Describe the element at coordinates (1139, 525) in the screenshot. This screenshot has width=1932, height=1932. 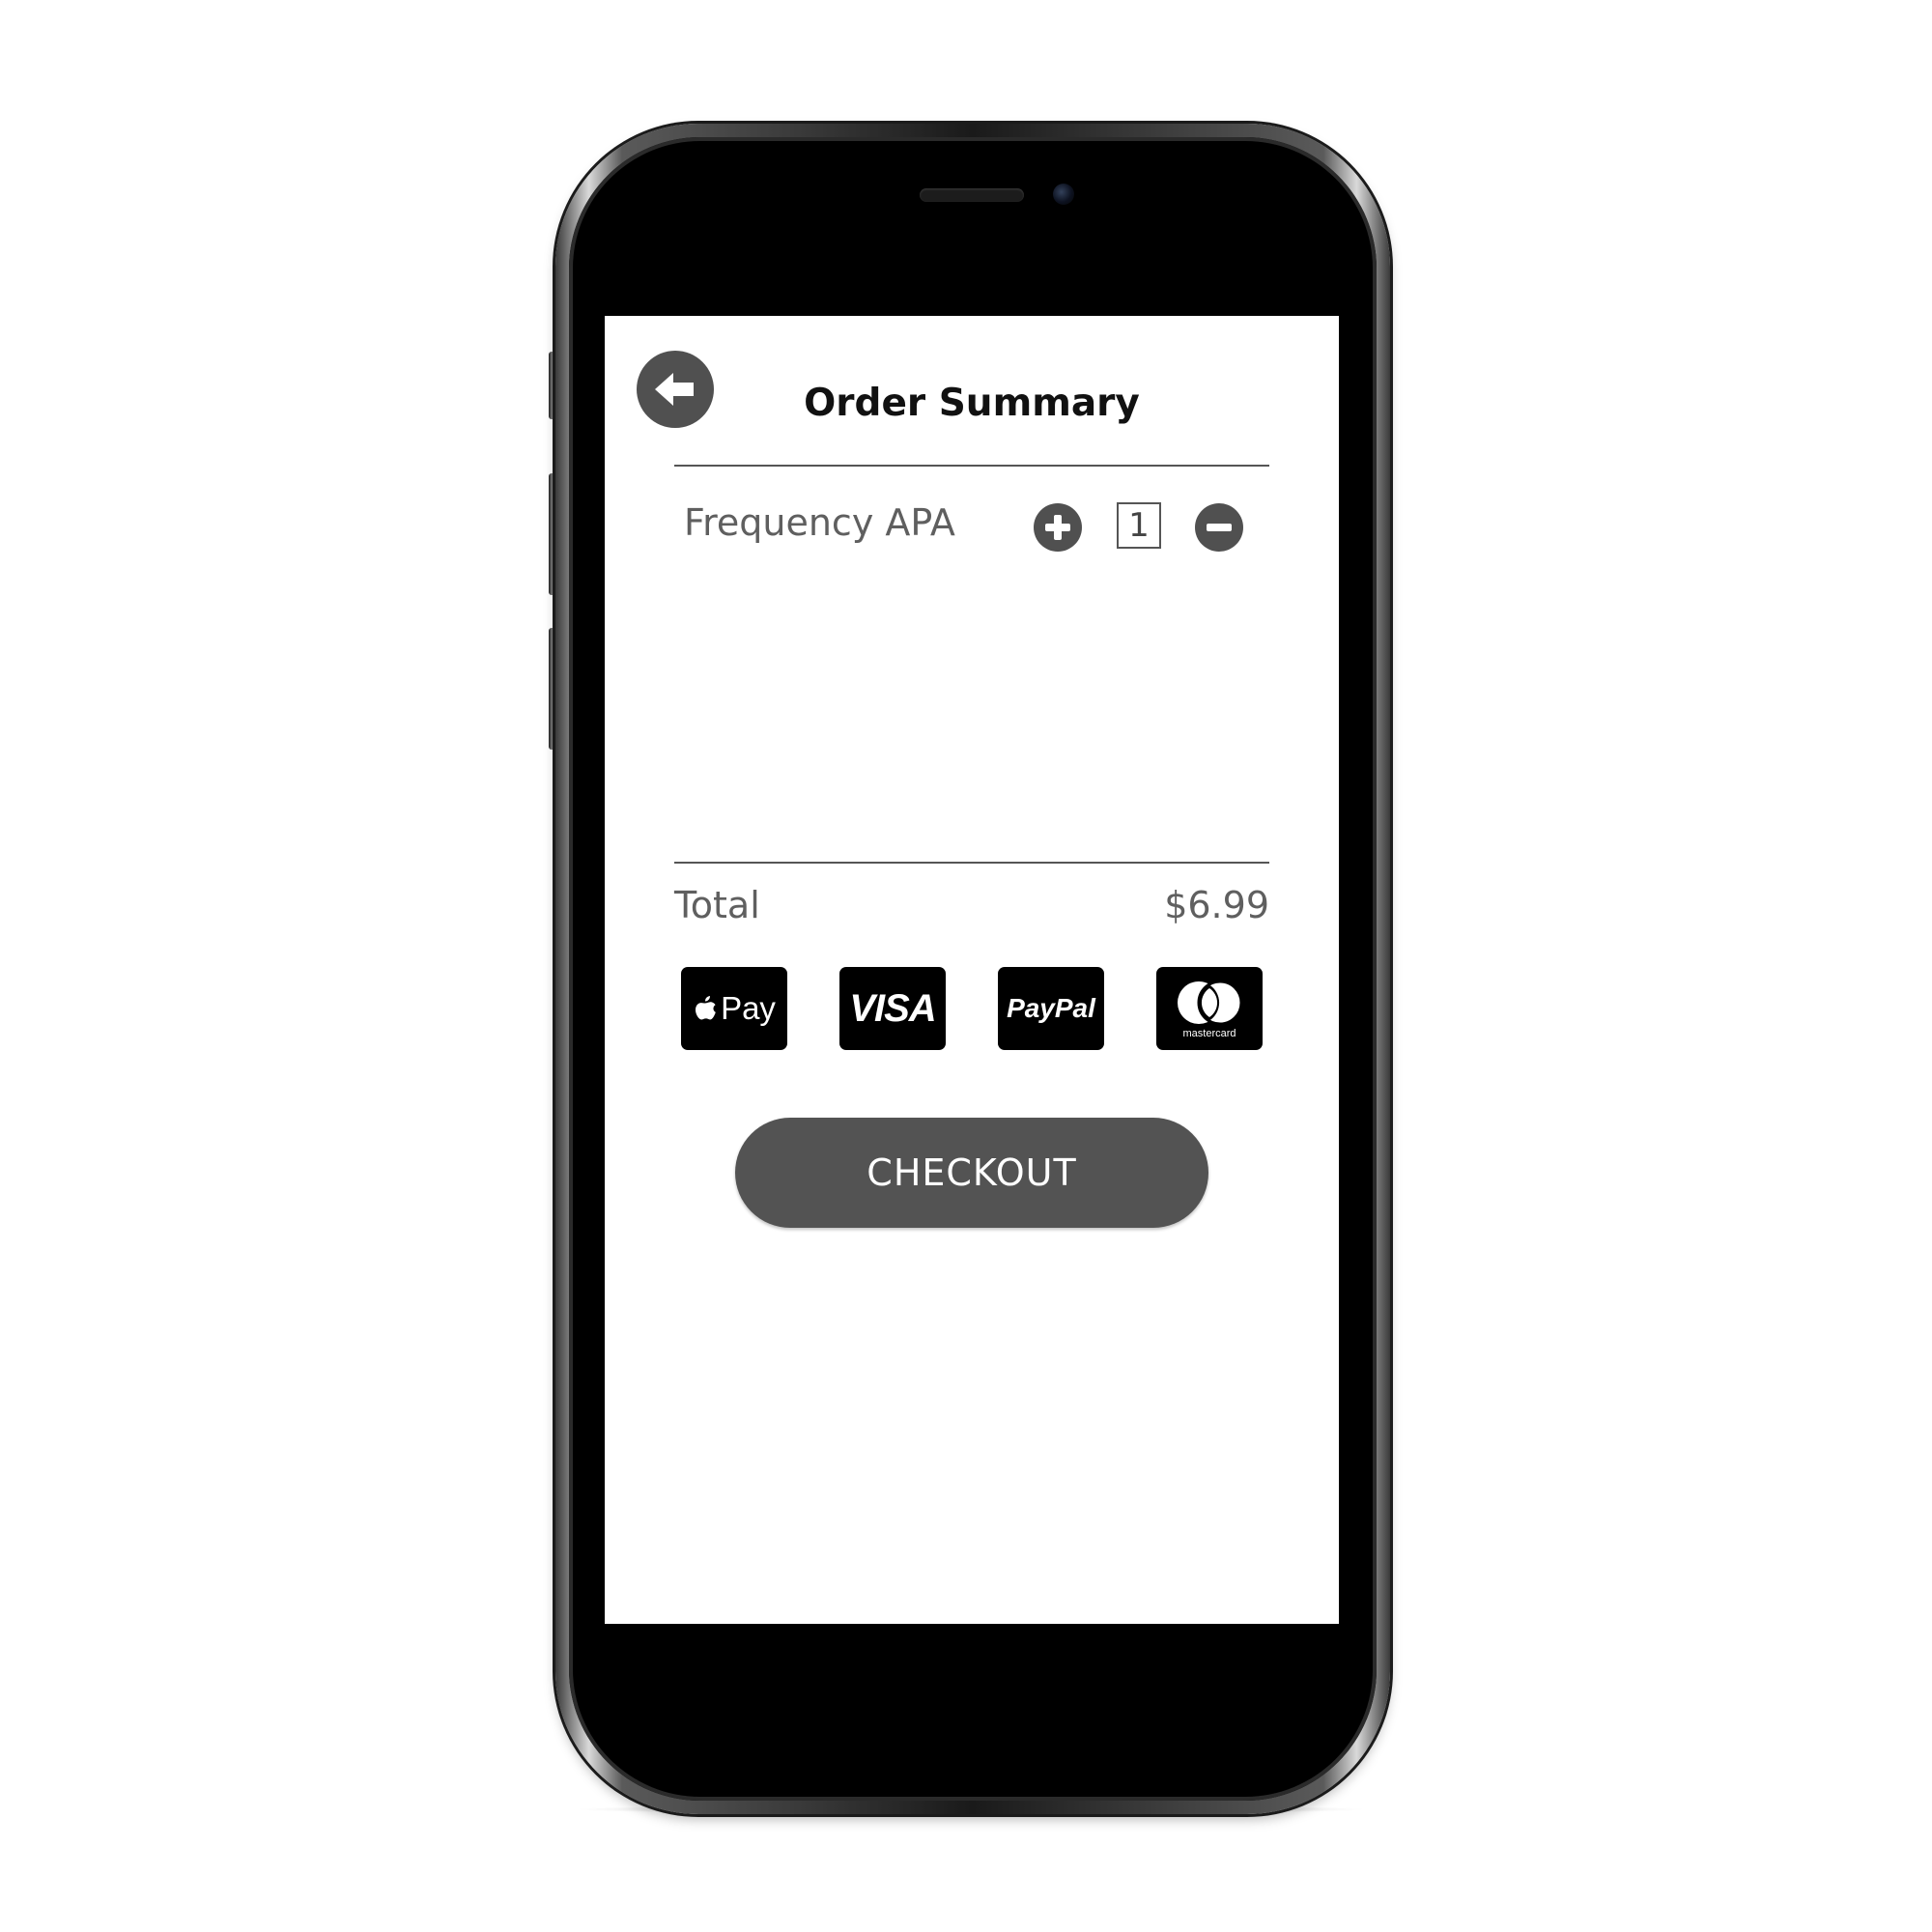
I see `quantity-field: 1` at that location.